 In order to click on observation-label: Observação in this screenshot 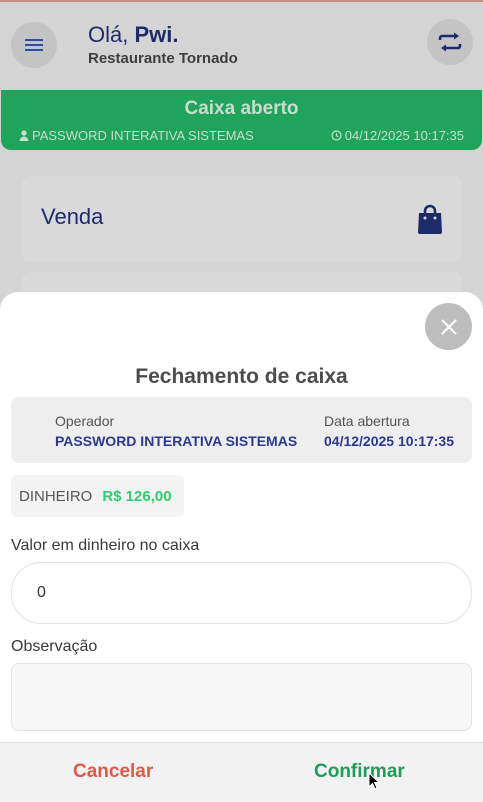, I will do `click(54, 646)`.